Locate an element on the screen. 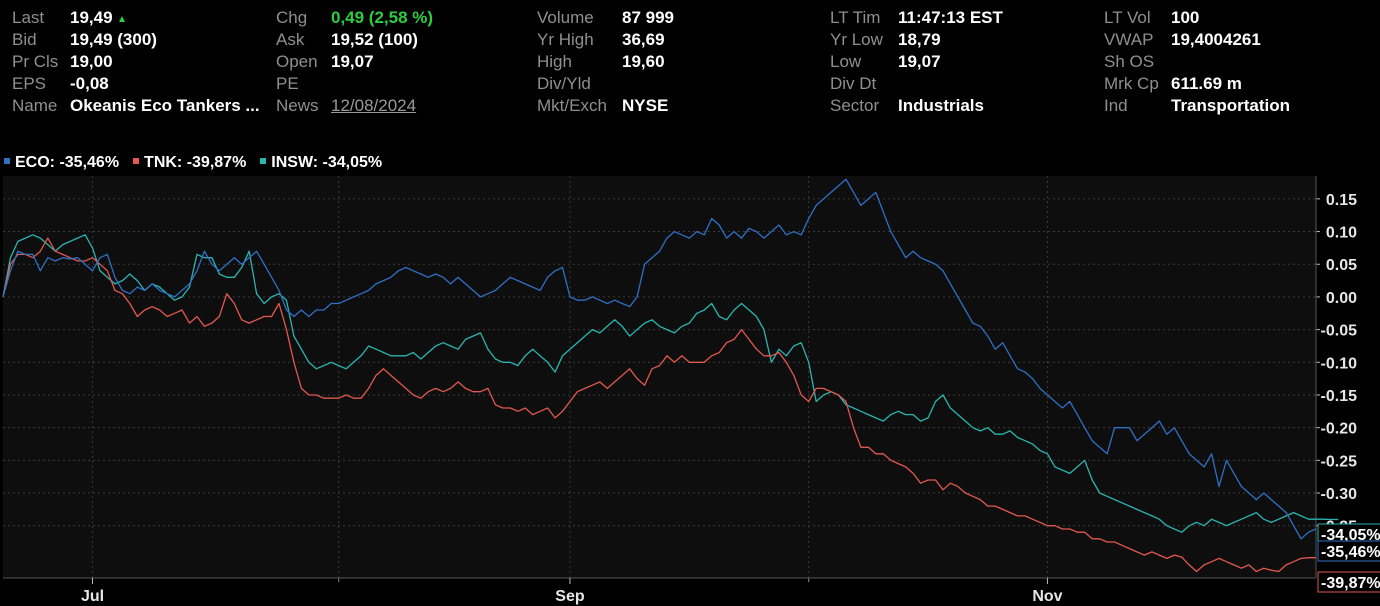 Image resolution: width=1380 pixels, height=606 pixels. chart-legend: ECO: -35,46% TNK: -39,87% INSW: -34,05% is located at coordinates (200, 163).